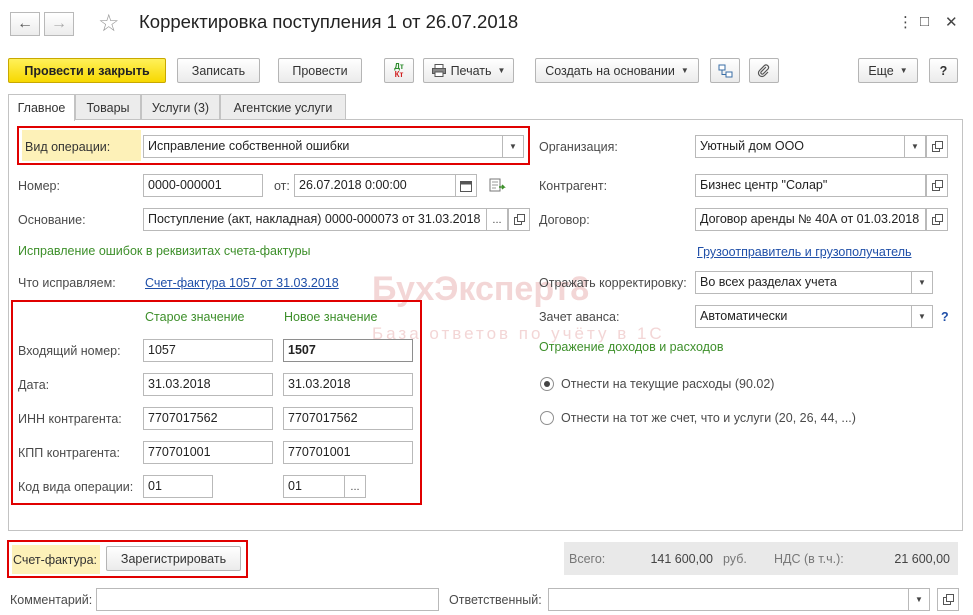  What do you see at coordinates (945, 317) in the screenshot?
I see `help-icon: ?` at bounding box center [945, 317].